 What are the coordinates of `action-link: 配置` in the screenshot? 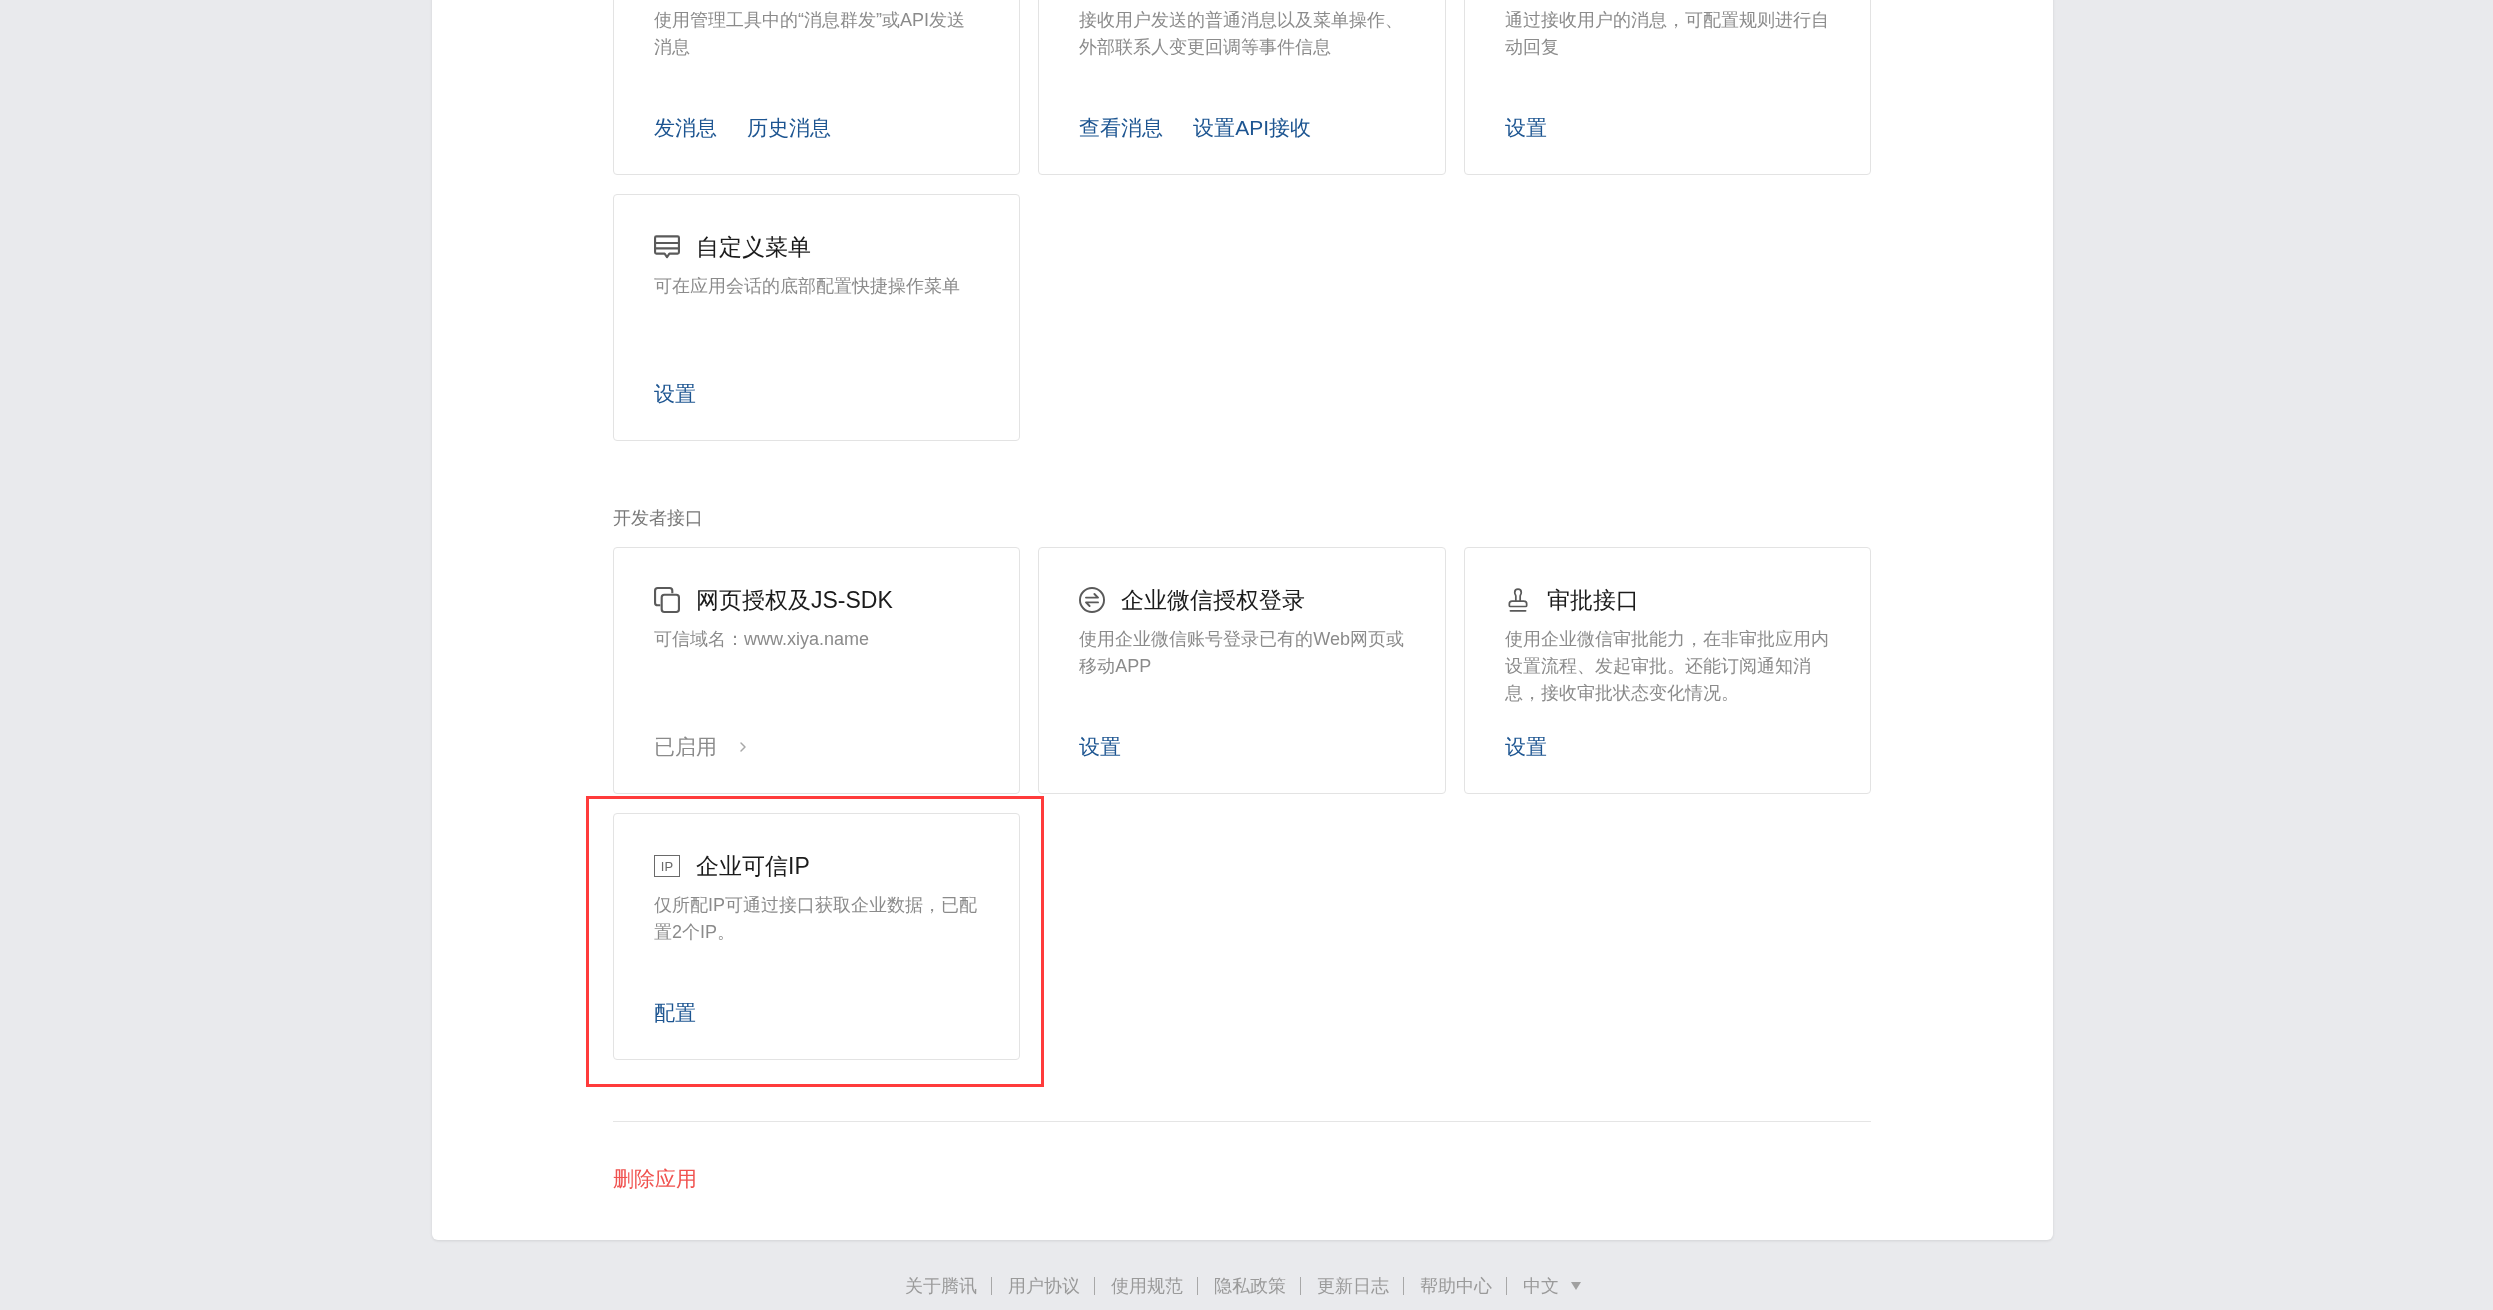 It's located at (675, 1013).